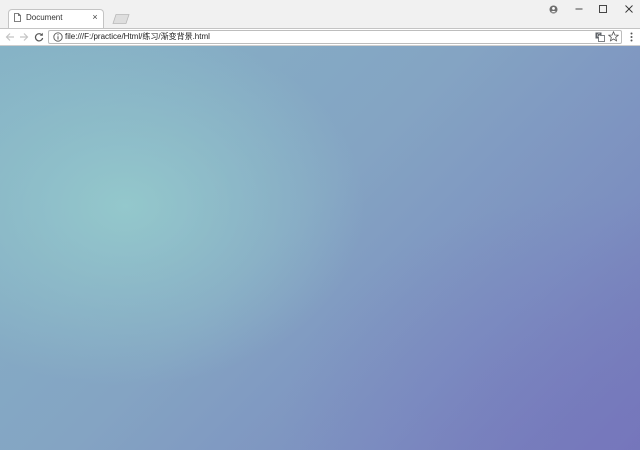  I want to click on info-icon, so click(58, 37).